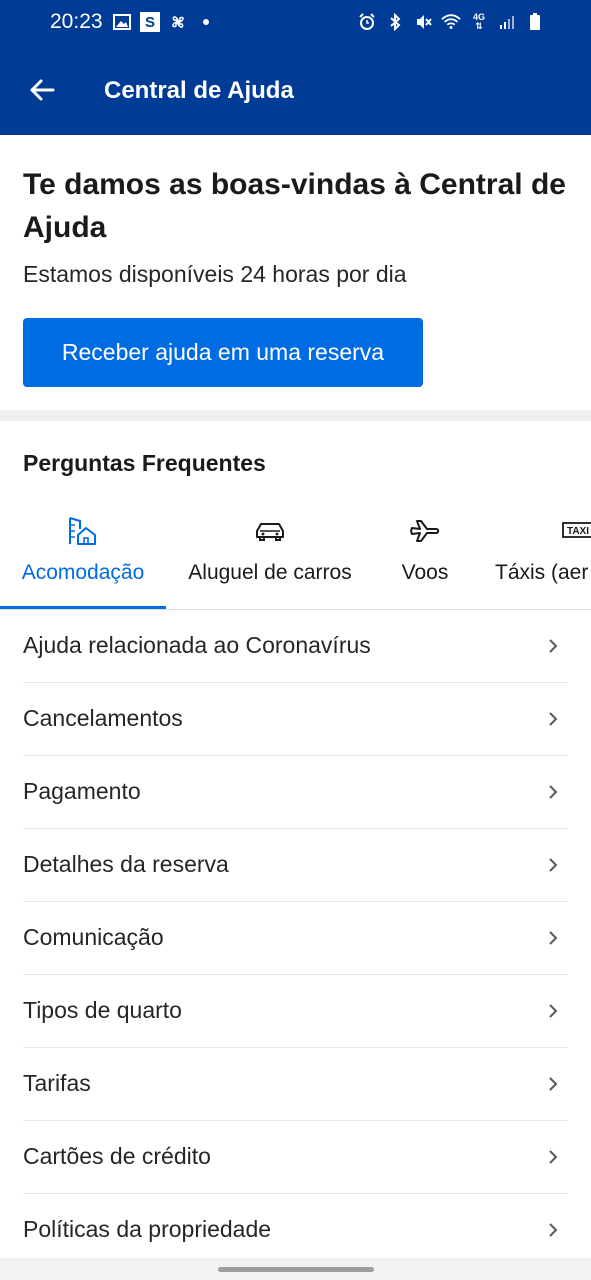 The width and height of the screenshot is (591, 1280). Describe the element at coordinates (295, 91) in the screenshot. I see `toolbar: Central de Ajuda` at that location.